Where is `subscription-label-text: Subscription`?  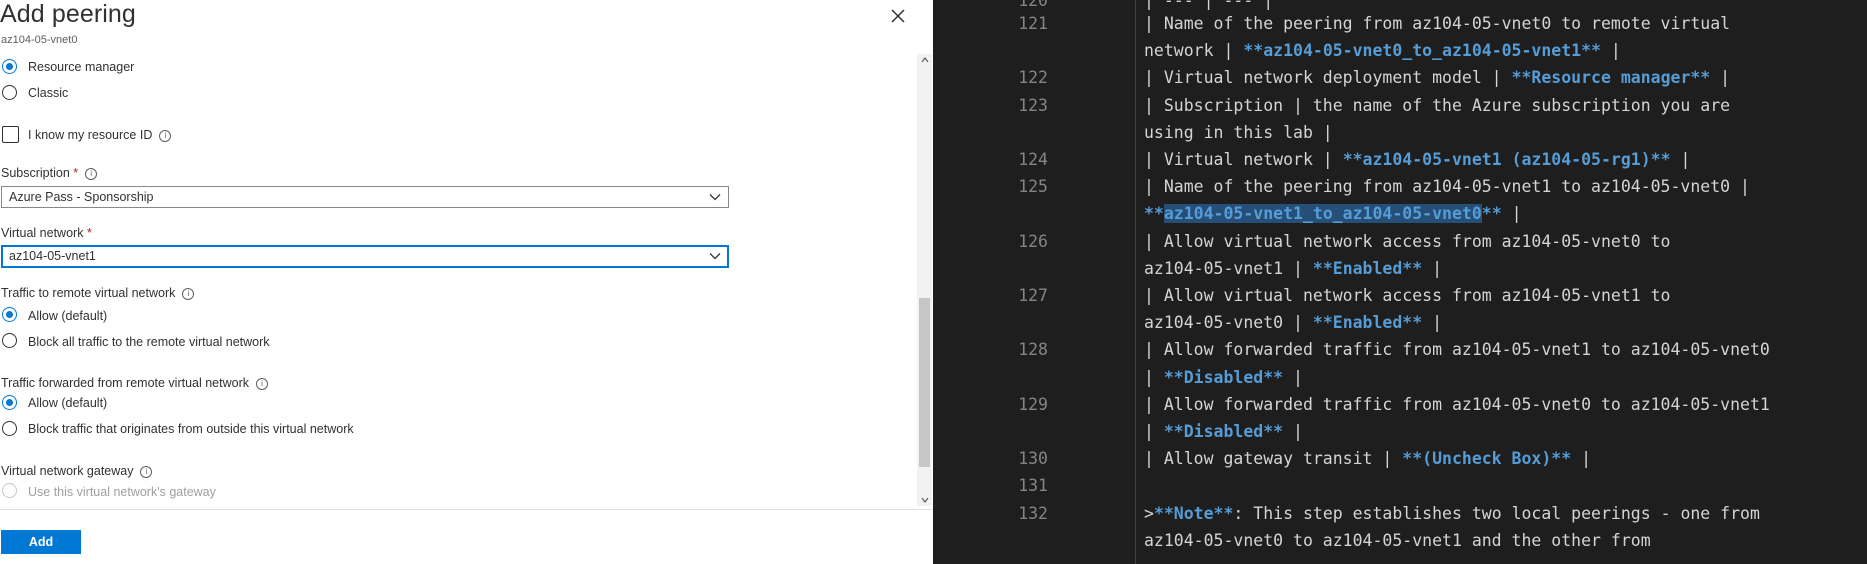
subscription-label-text: Subscription is located at coordinates (35, 173).